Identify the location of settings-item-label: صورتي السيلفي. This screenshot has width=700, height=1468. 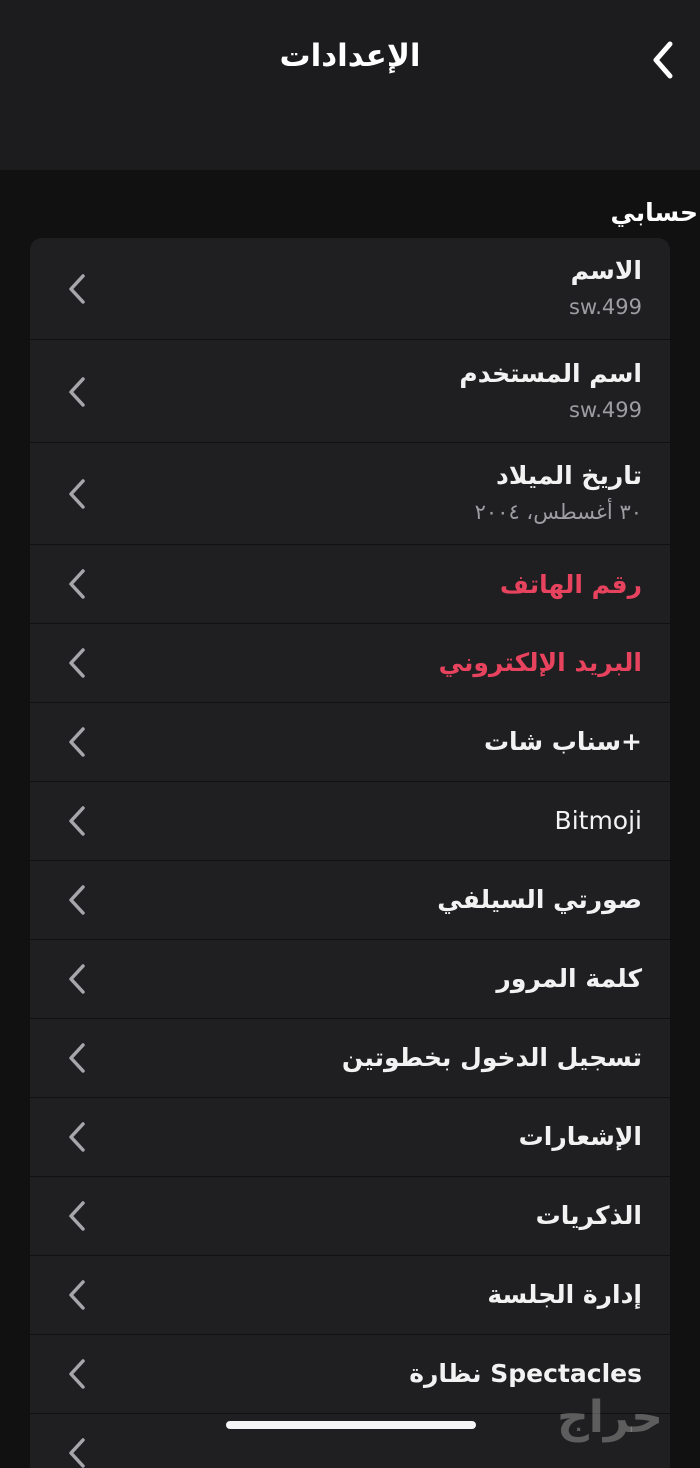
(539, 899).